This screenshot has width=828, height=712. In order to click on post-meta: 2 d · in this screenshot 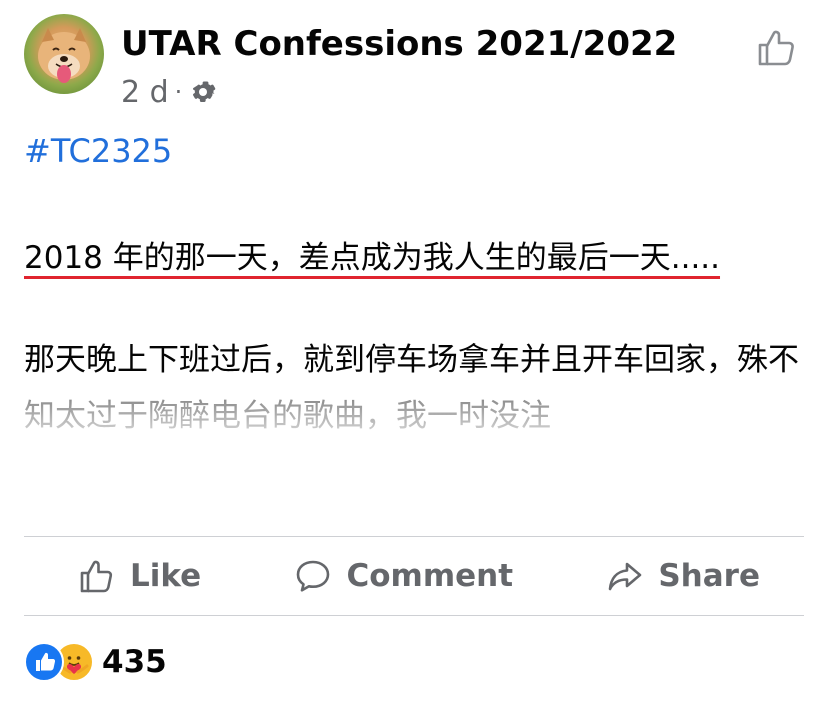, I will do `click(169, 92)`.